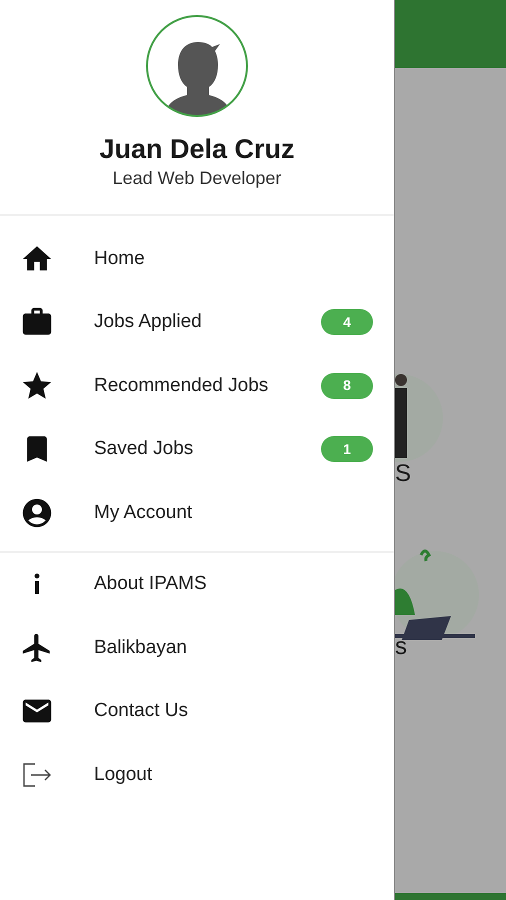 The image size is (506, 900). I want to click on menu-item: My Account, so click(197, 512).